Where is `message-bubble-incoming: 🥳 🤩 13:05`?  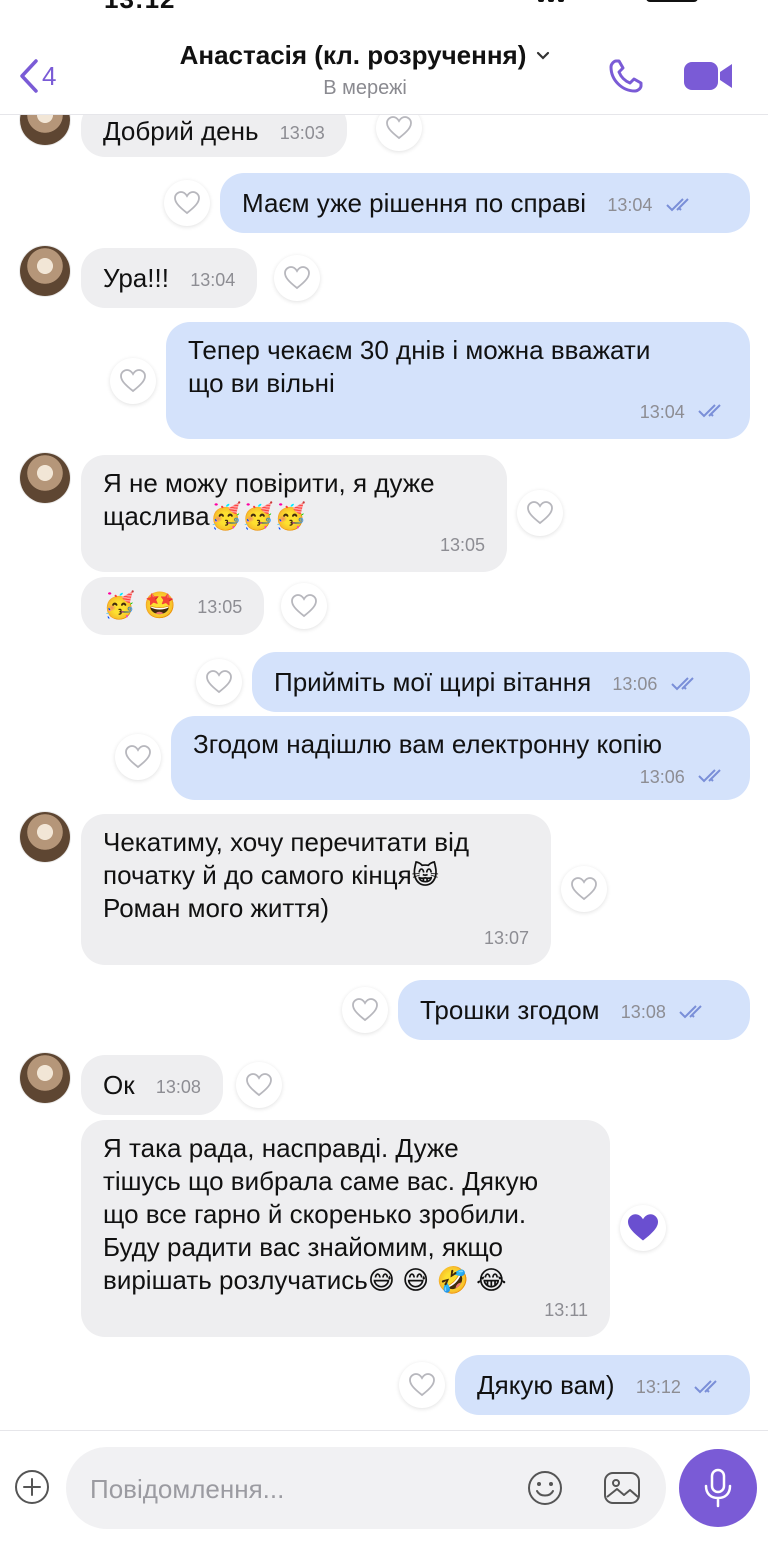 message-bubble-incoming: 🥳 🤩 13:05 is located at coordinates (173, 606).